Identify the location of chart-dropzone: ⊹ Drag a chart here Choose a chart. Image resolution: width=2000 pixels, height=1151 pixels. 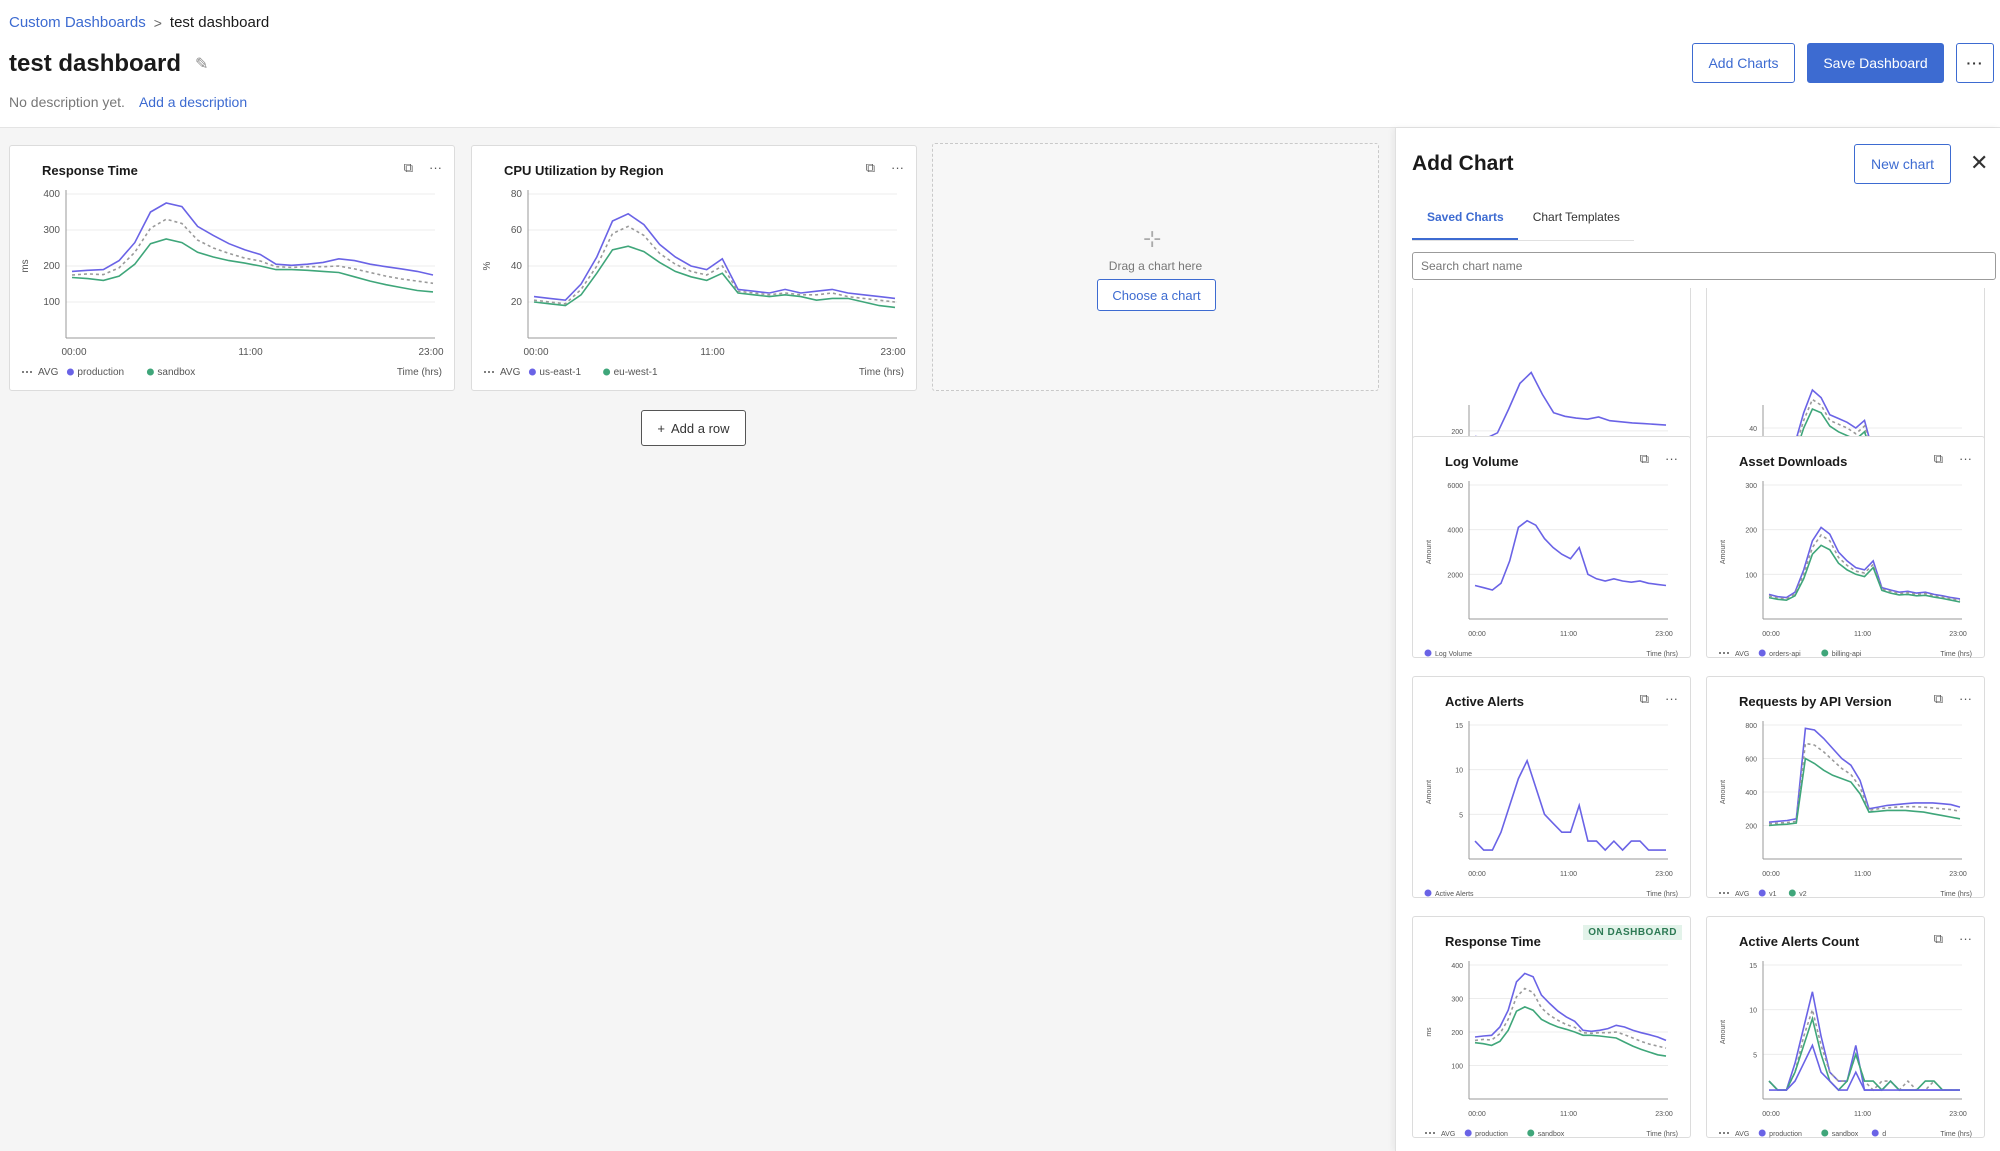
(1155, 267).